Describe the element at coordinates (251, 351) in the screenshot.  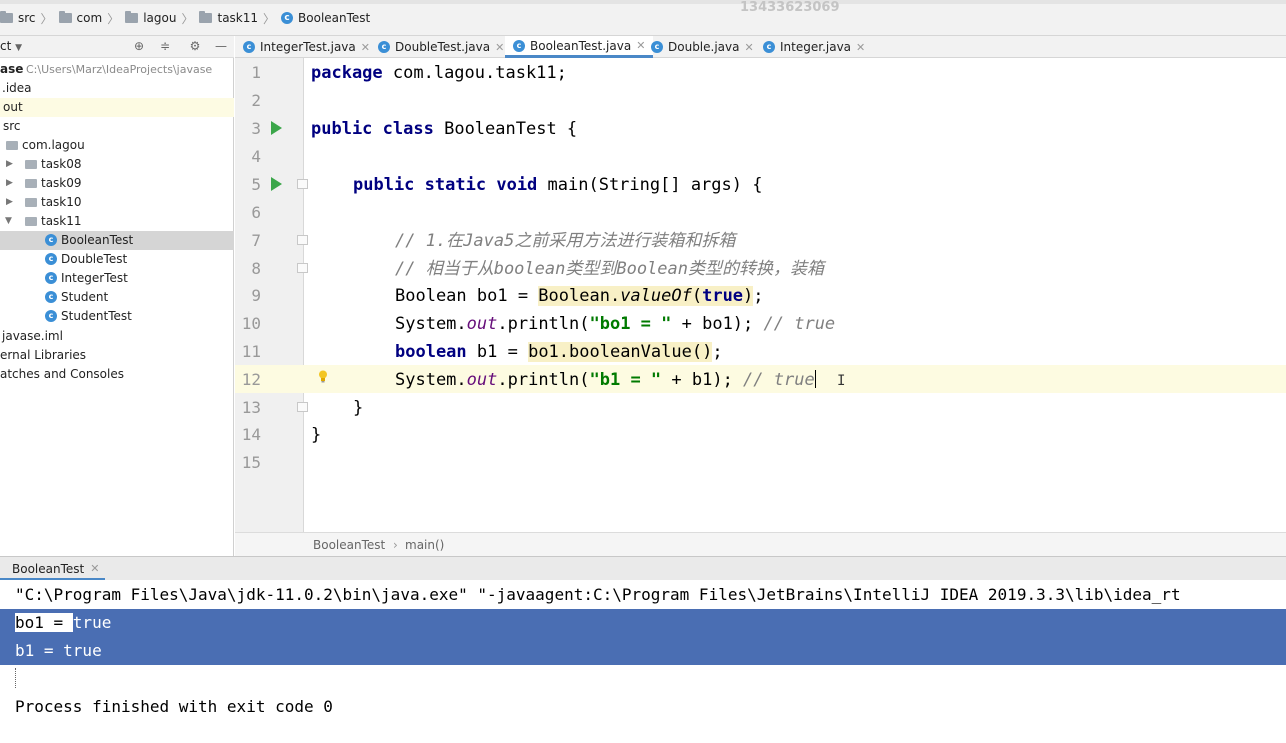
I see `line-number: 11` at that location.